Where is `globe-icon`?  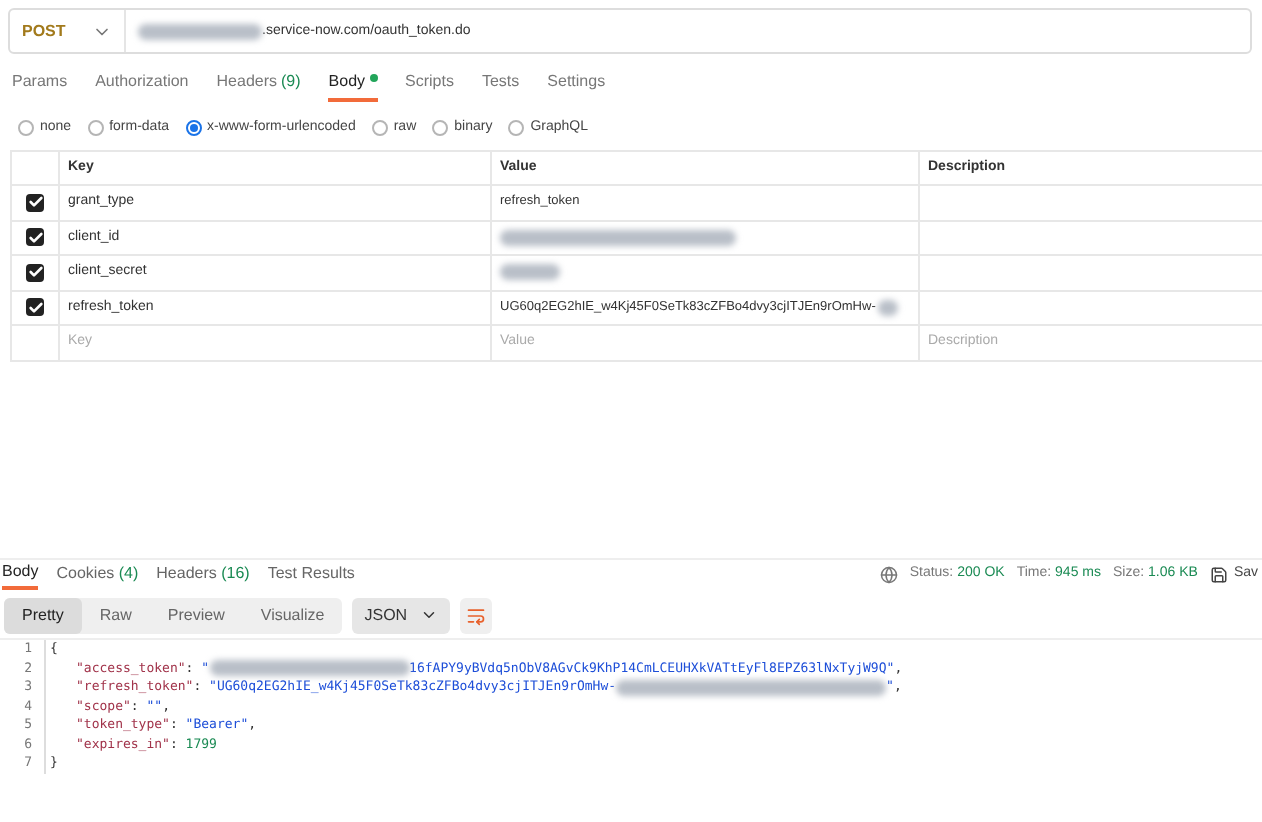 globe-icon is located at coordinates (888, 574).